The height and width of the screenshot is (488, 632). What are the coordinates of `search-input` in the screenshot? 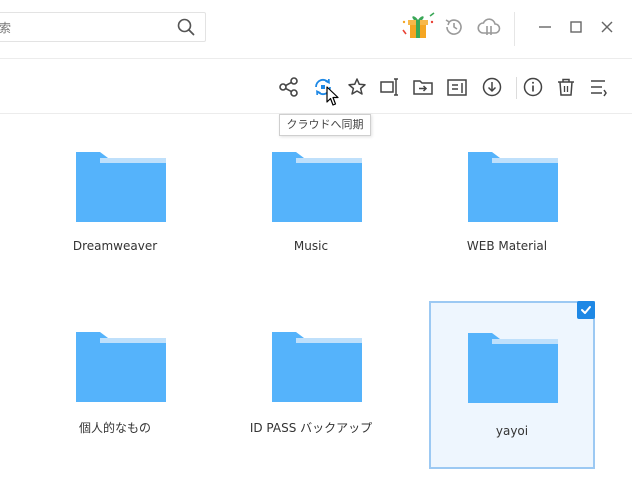 It's located at (79, 27).